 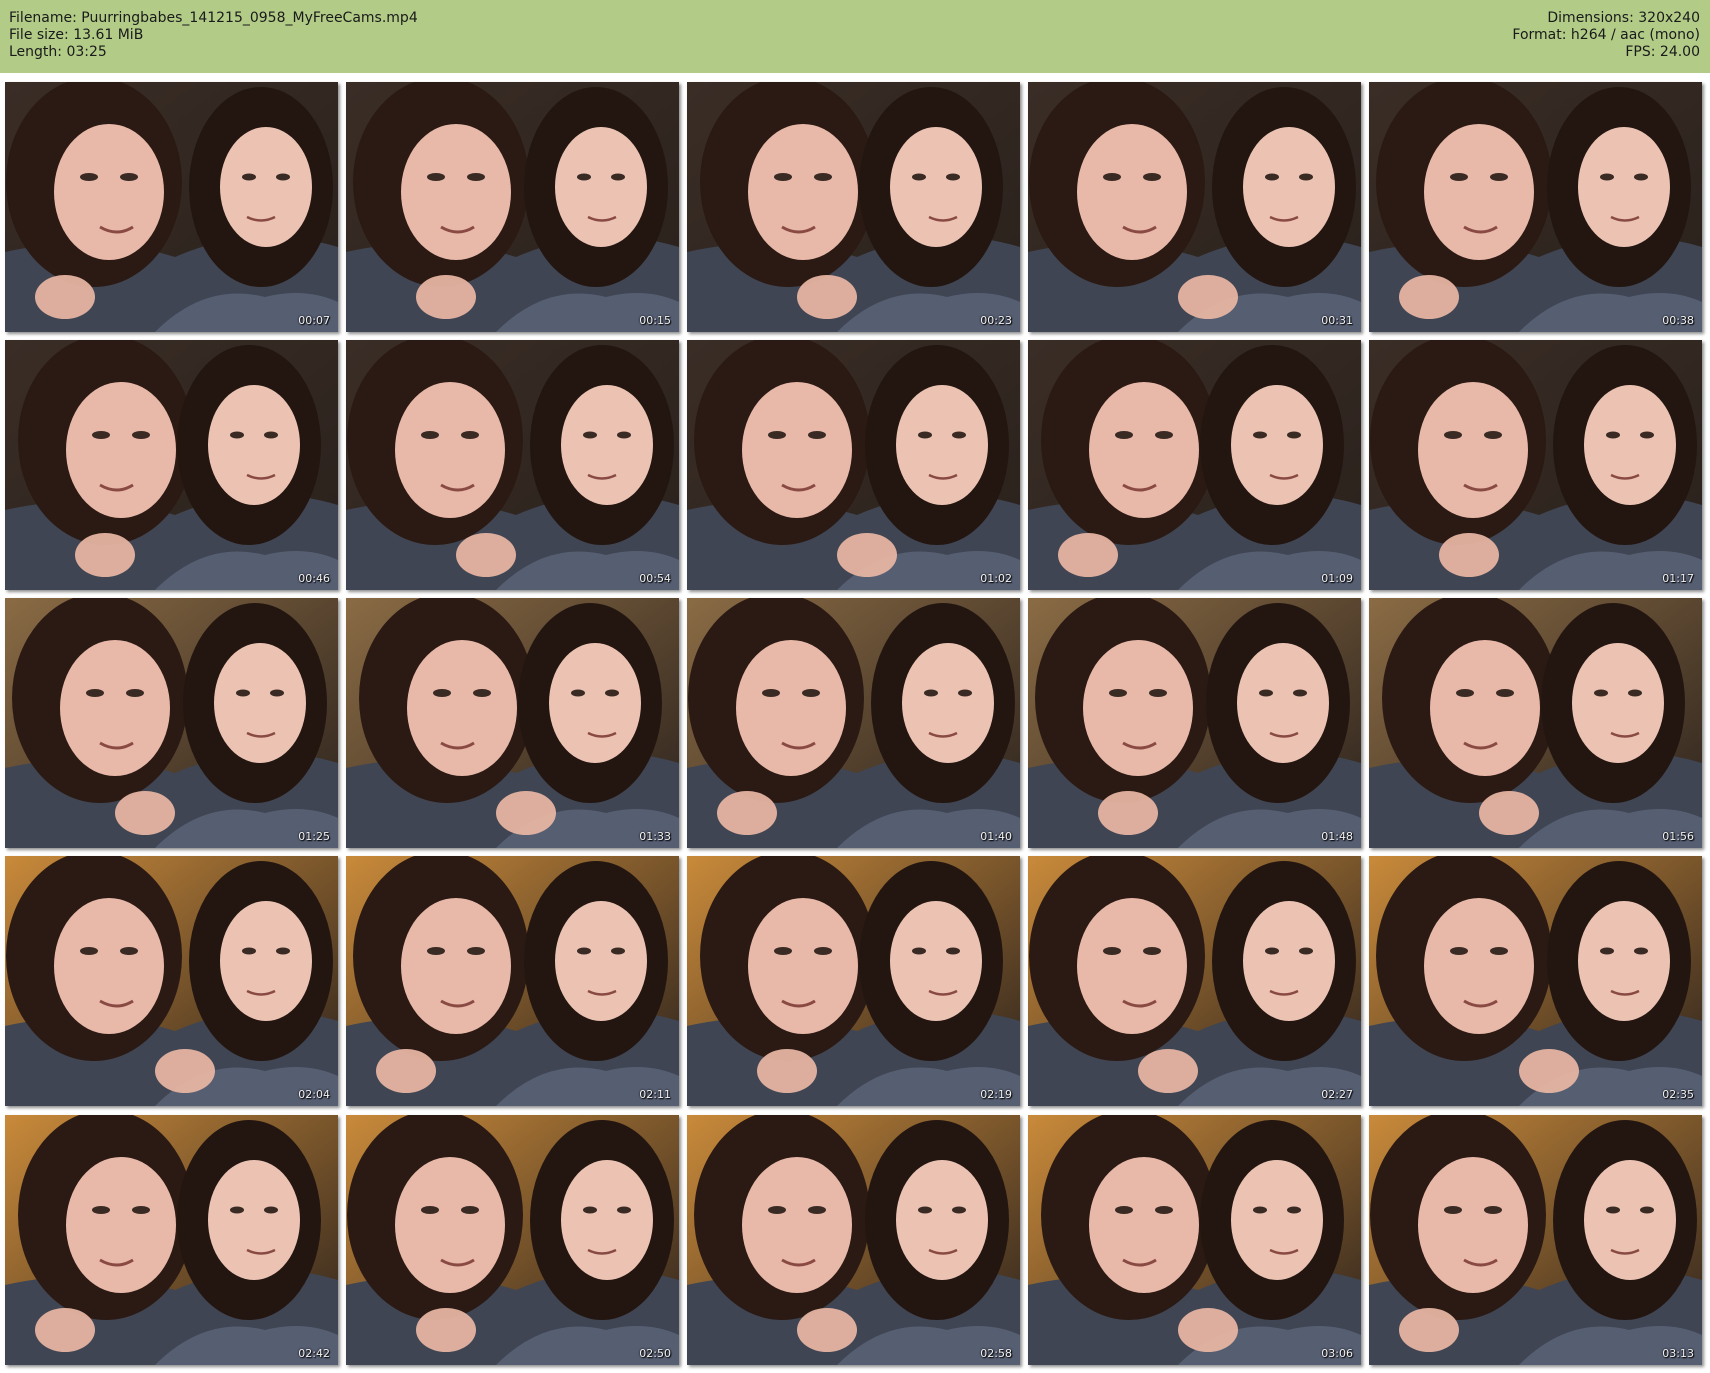 I want to click on video-thumbnail: 02:42, so click(x=171, y=1240).